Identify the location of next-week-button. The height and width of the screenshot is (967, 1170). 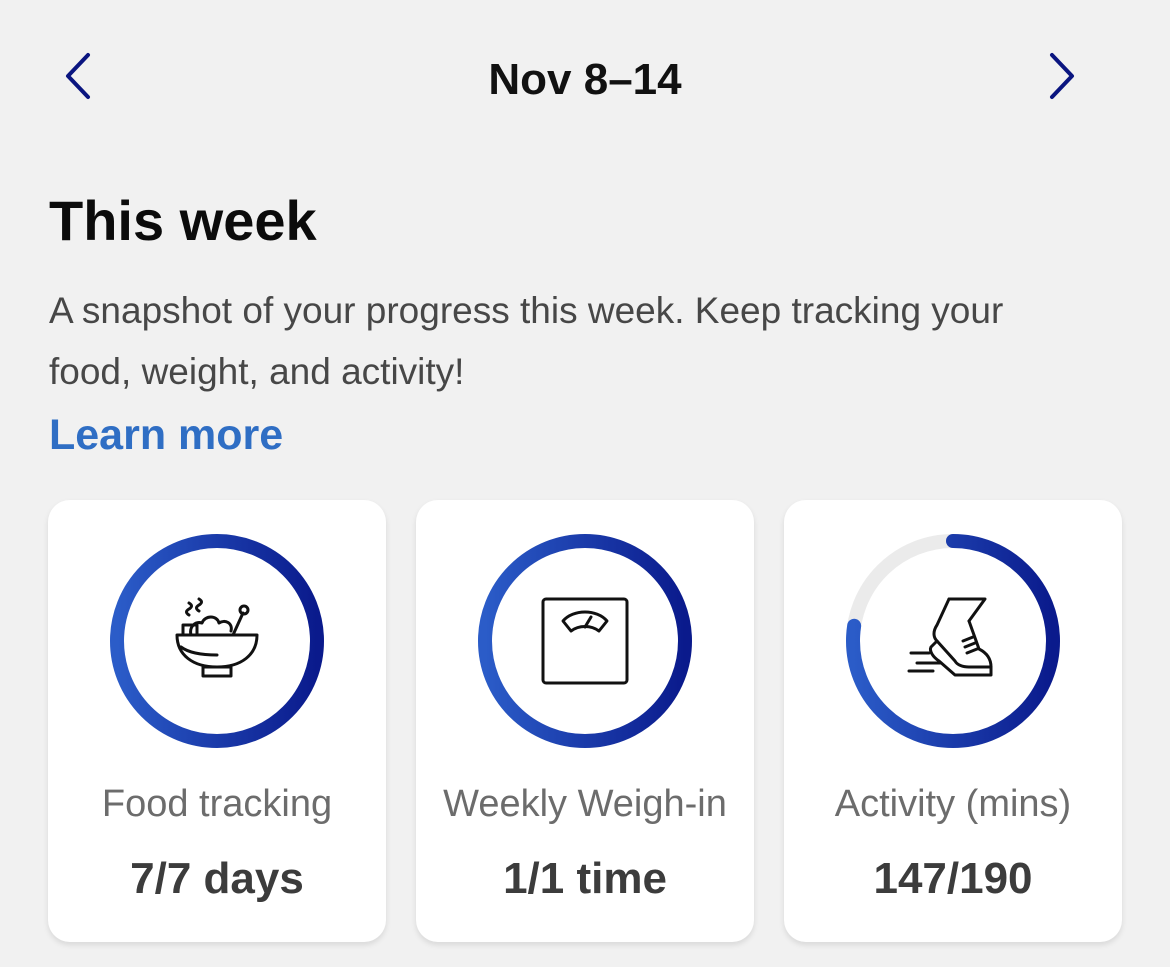
(1062, 76).